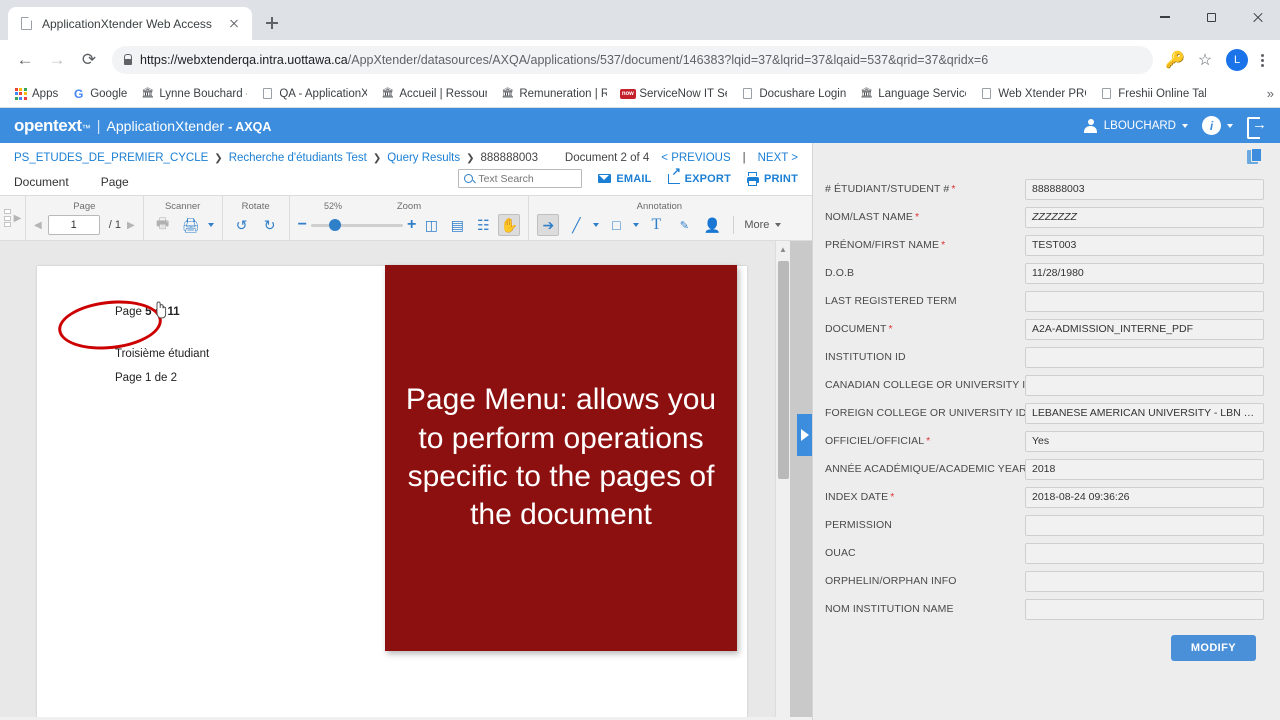 This screenshot has height=720, width=1280. Describe the element at coordinates (889, 609) in the screenshot. I see `field-label: NOM INSTITUTION NAME` at that location.